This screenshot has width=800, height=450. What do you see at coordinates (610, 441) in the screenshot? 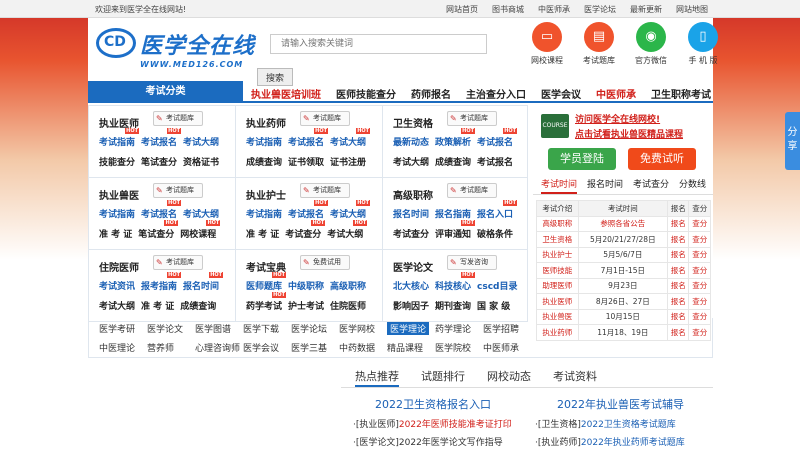
I see `list-item: ·[执业药师]2022年执业药师考试题库` at bounding box center [610, 441].